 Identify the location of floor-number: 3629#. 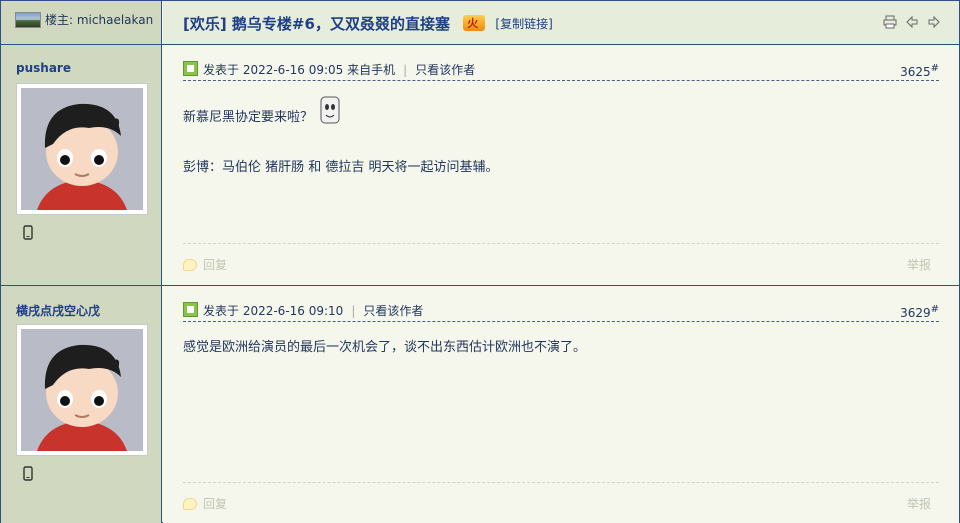
(919, 312).